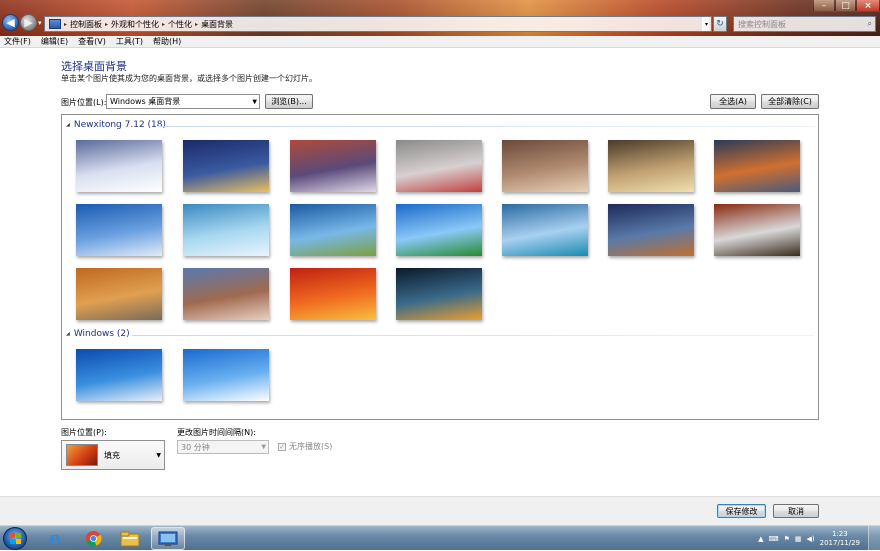  What do you see at coordinates (226, 375) in the screenshot?
I see `wallpaper-thumbnail-daisies-blue` at bounding box center [226, 375].